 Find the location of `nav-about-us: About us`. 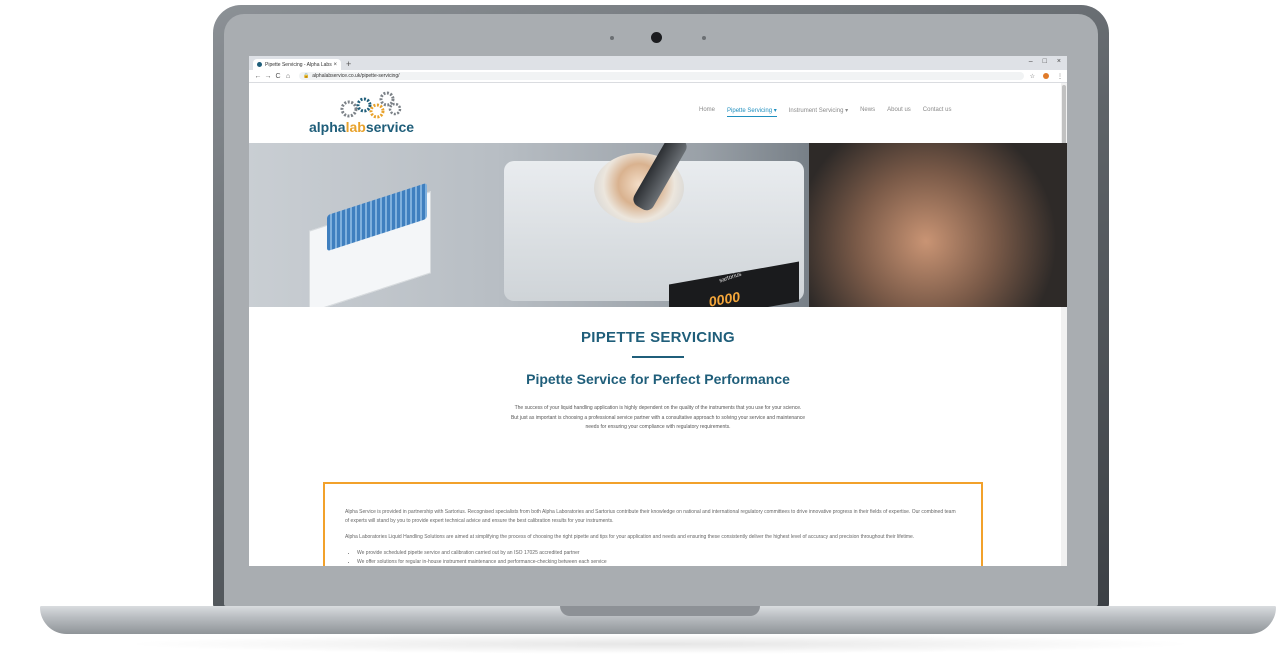

nav-about-us: About us is located at coordinates (899, 112).